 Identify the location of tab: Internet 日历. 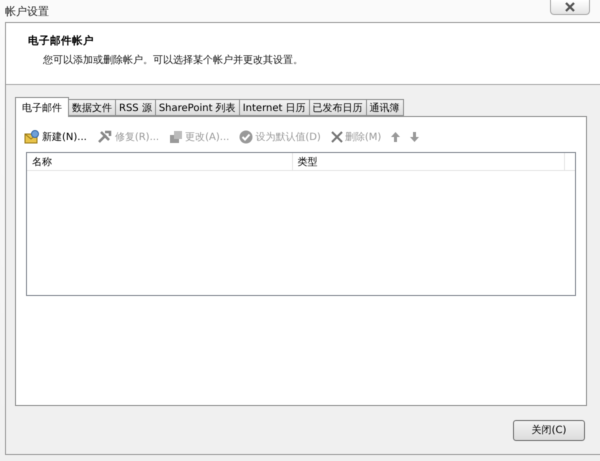
(275, 107).